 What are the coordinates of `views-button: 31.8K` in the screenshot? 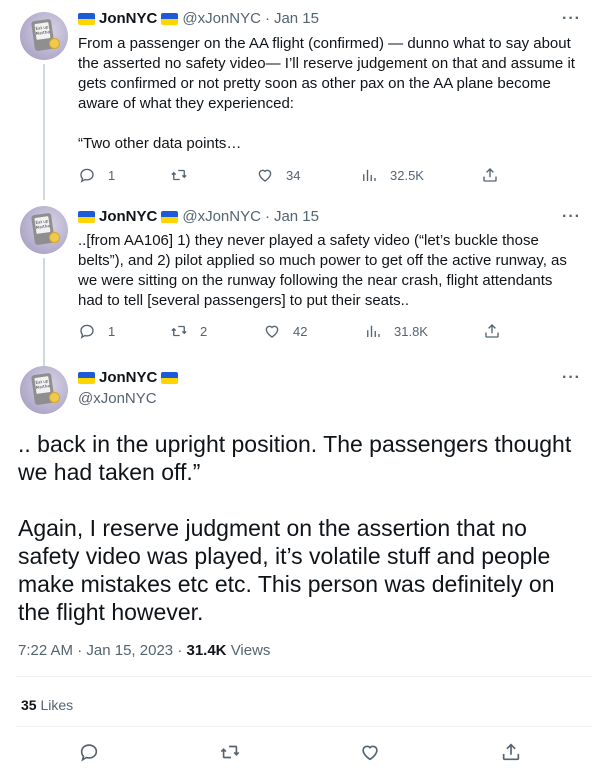 It's located at (396, 331).